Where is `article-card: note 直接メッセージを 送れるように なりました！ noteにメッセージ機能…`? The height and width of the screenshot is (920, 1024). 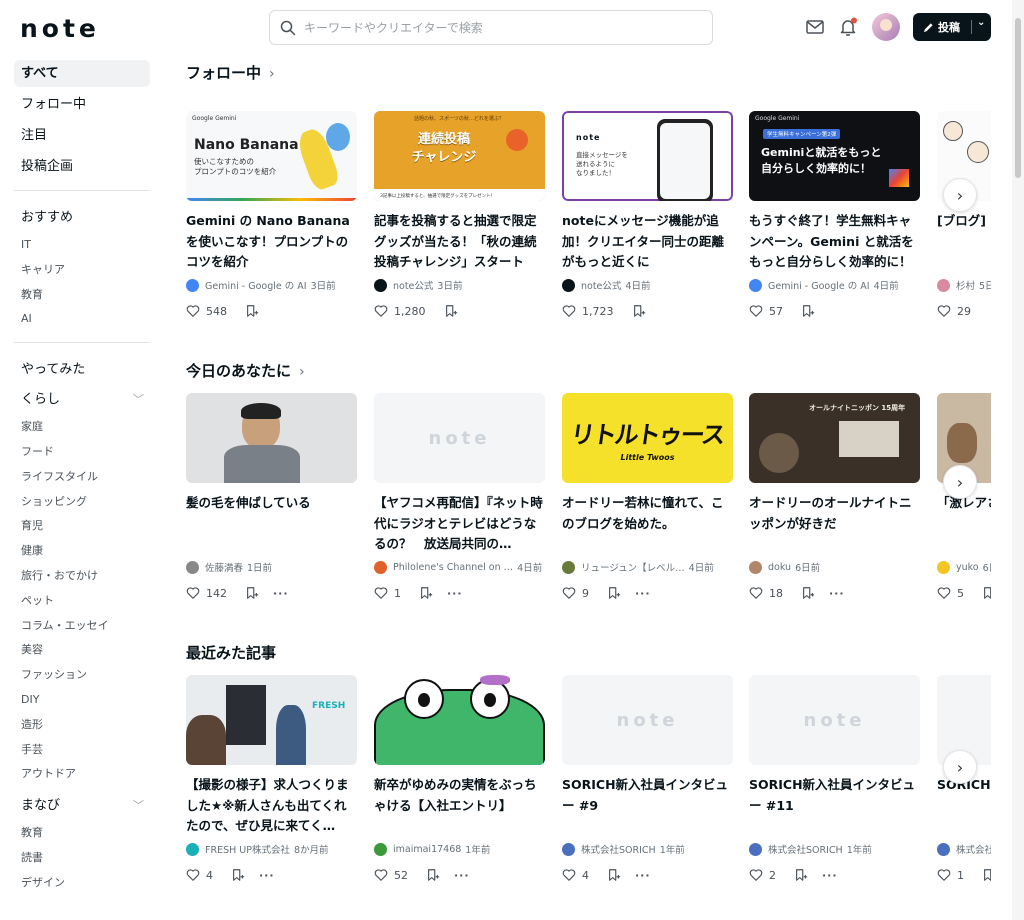 article-card: note 直接メッセージを 送れるように なりました！ noteにメッセージ機能… is located at coordinates (647, 215).